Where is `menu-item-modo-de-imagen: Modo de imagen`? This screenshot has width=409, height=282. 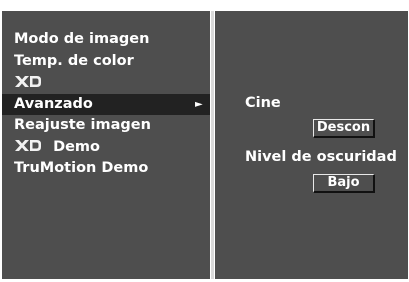 menu-item-modo-de-imagen: Modo de imagen is located at coordinates (106, 40).